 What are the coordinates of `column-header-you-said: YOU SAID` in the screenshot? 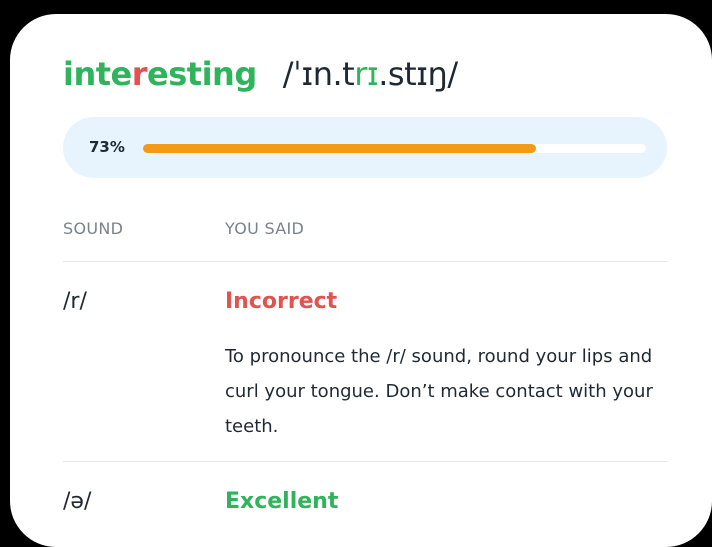 It's located at (265, 228).